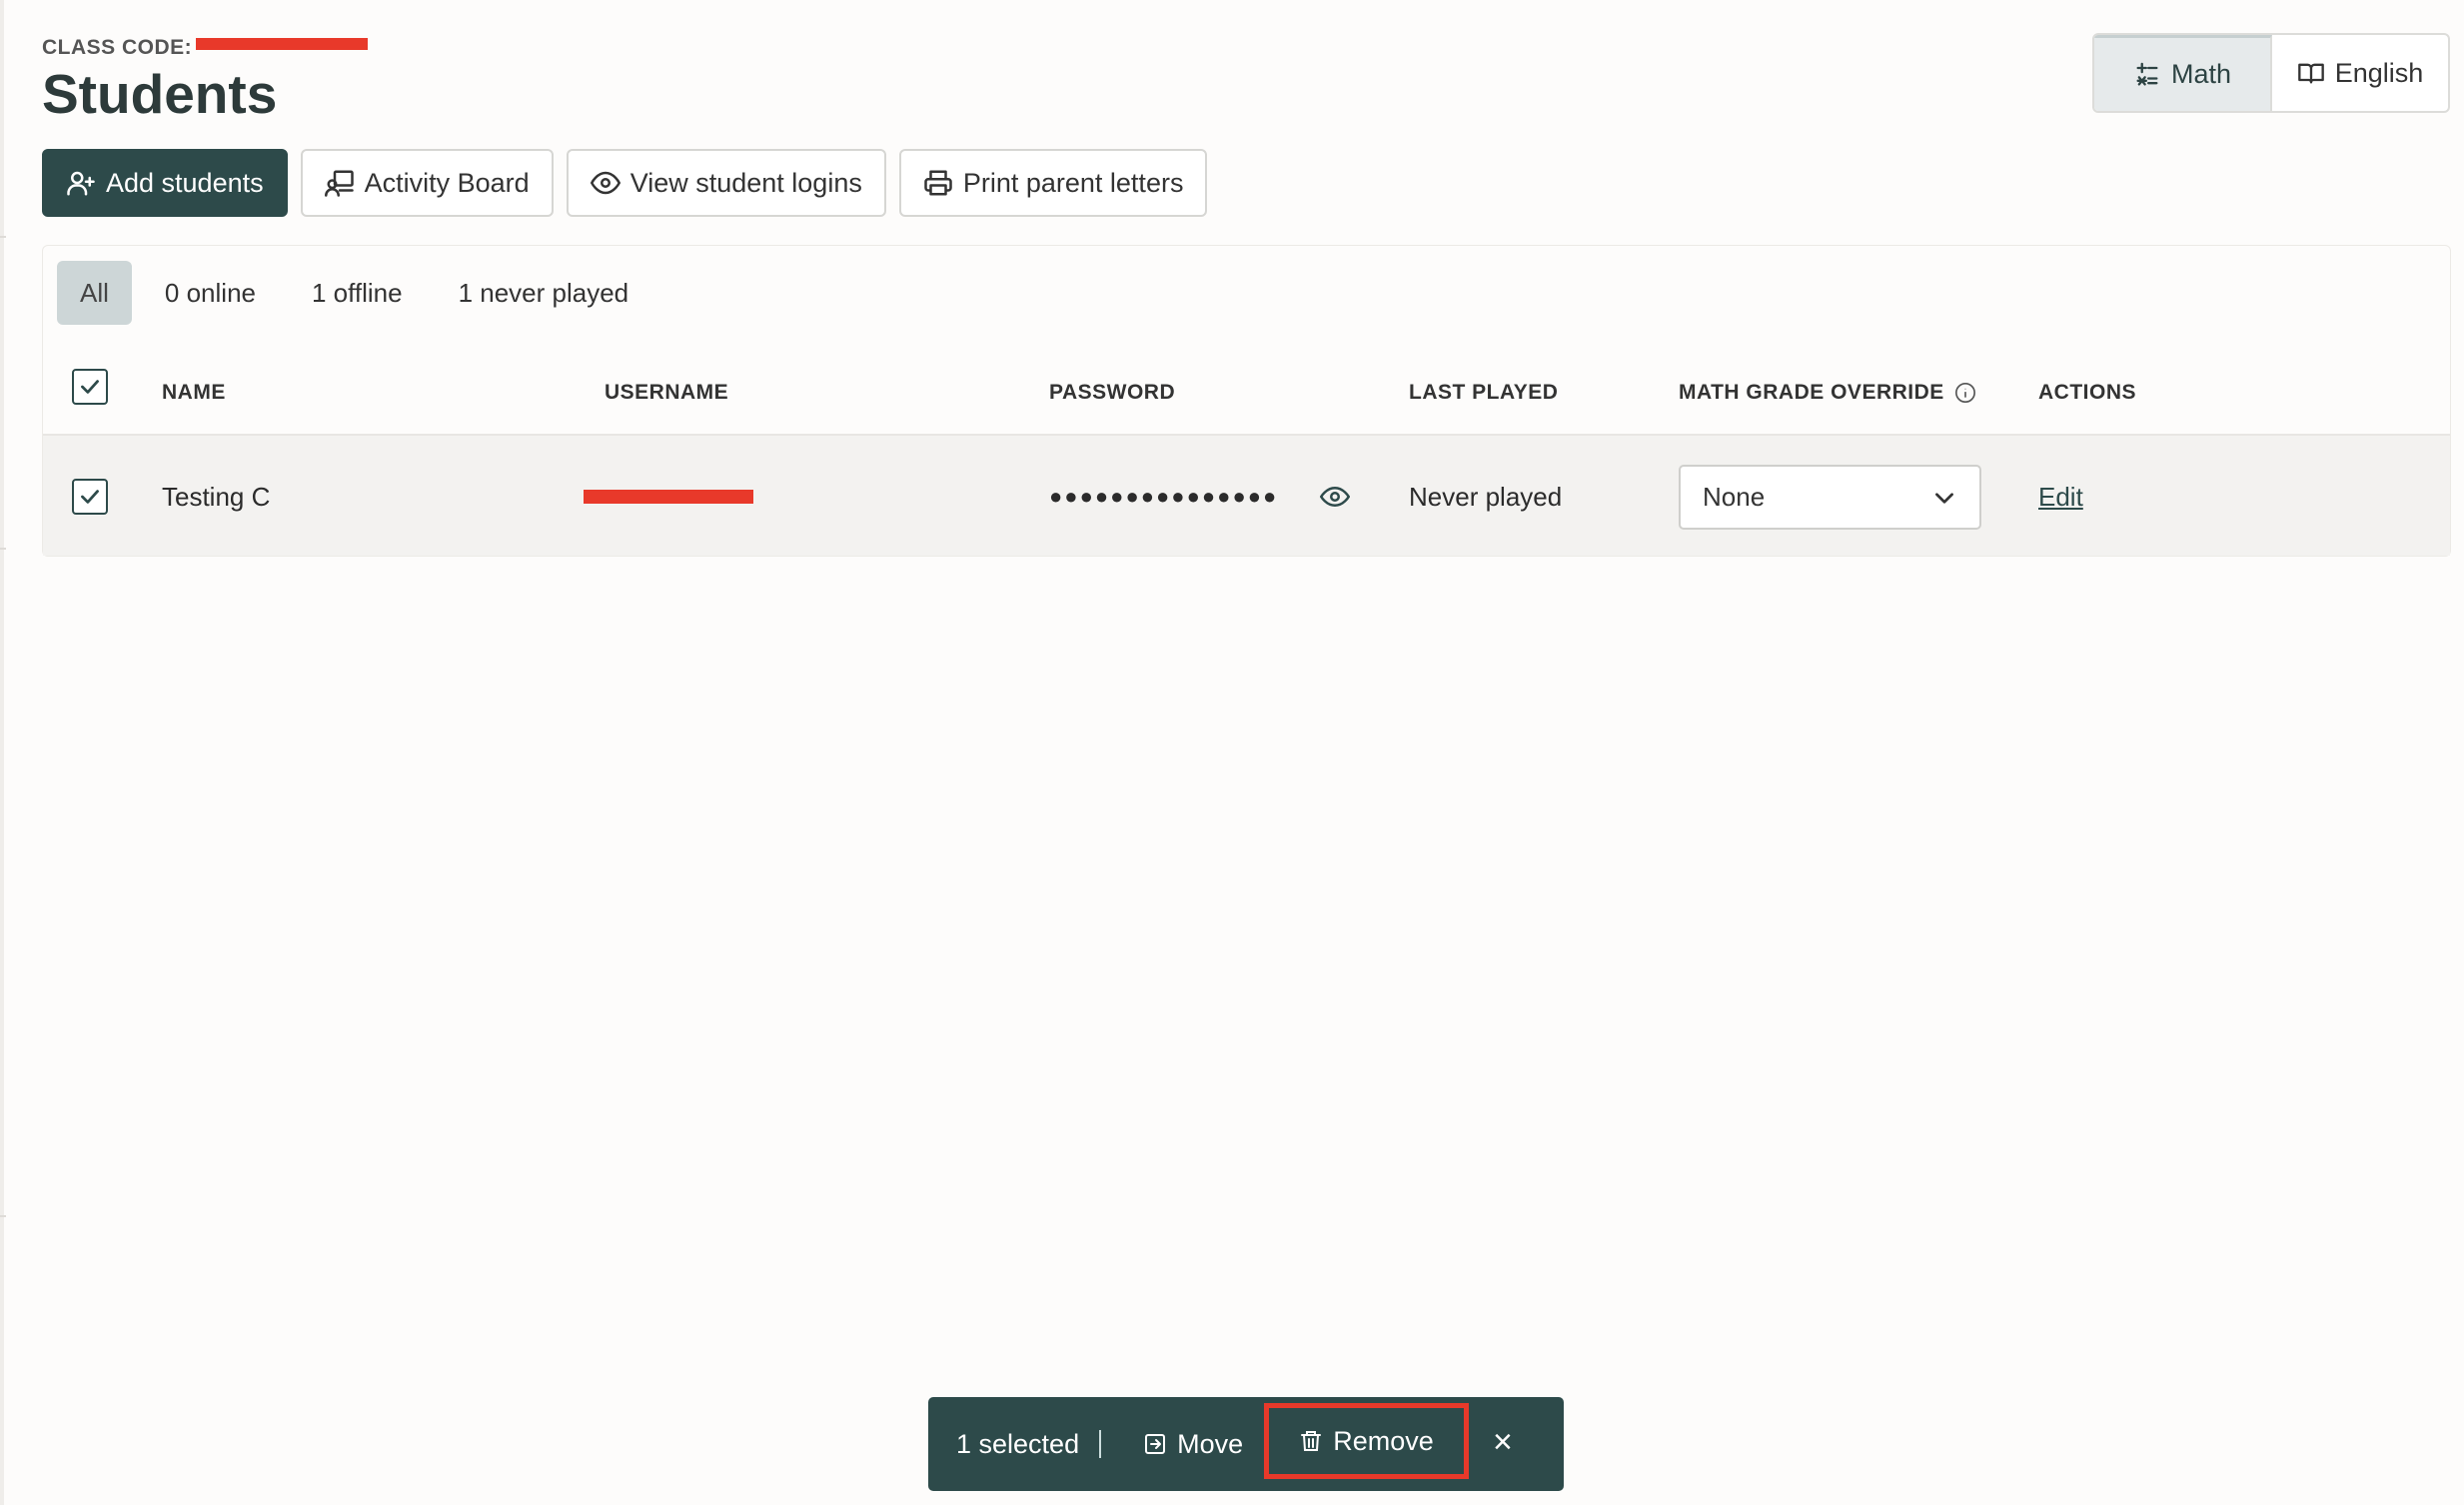  Describe the element at coordinates (2087, 392) in the screenshot. I see `column-header-actions: ACTIONS` at that location.